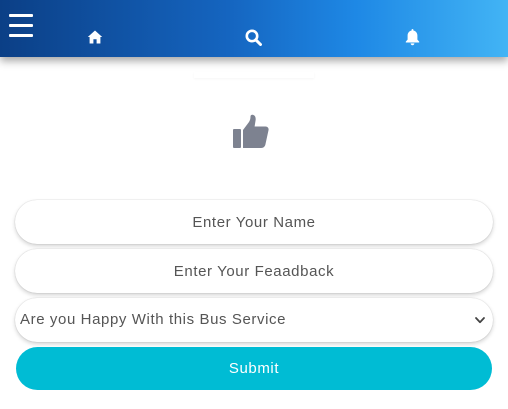 The width and height of the screenshot is (508, 409). Describe the element at coordinates (153, 319) in the screenshot. I see `happy-select-value: Are you Happy With this Bus Service` at that location.